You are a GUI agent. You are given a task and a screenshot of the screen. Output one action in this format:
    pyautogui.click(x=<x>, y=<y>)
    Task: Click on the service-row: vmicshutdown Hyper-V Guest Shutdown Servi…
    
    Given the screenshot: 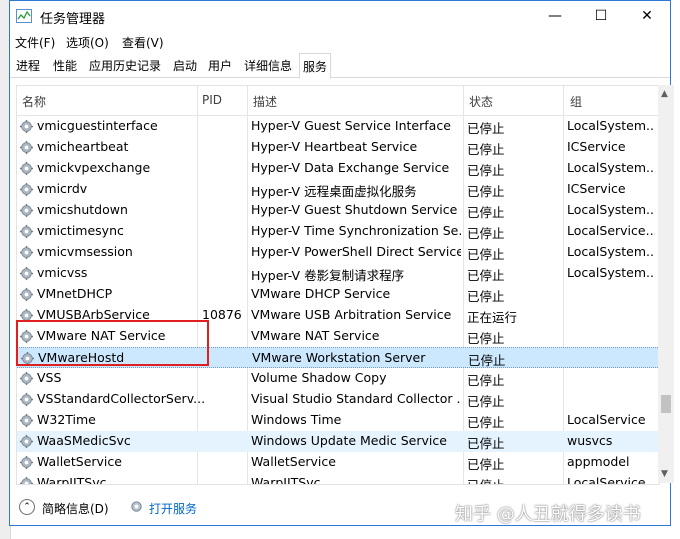 What is the action you would take?
    pyautogui.click(x=338, y=210)
    